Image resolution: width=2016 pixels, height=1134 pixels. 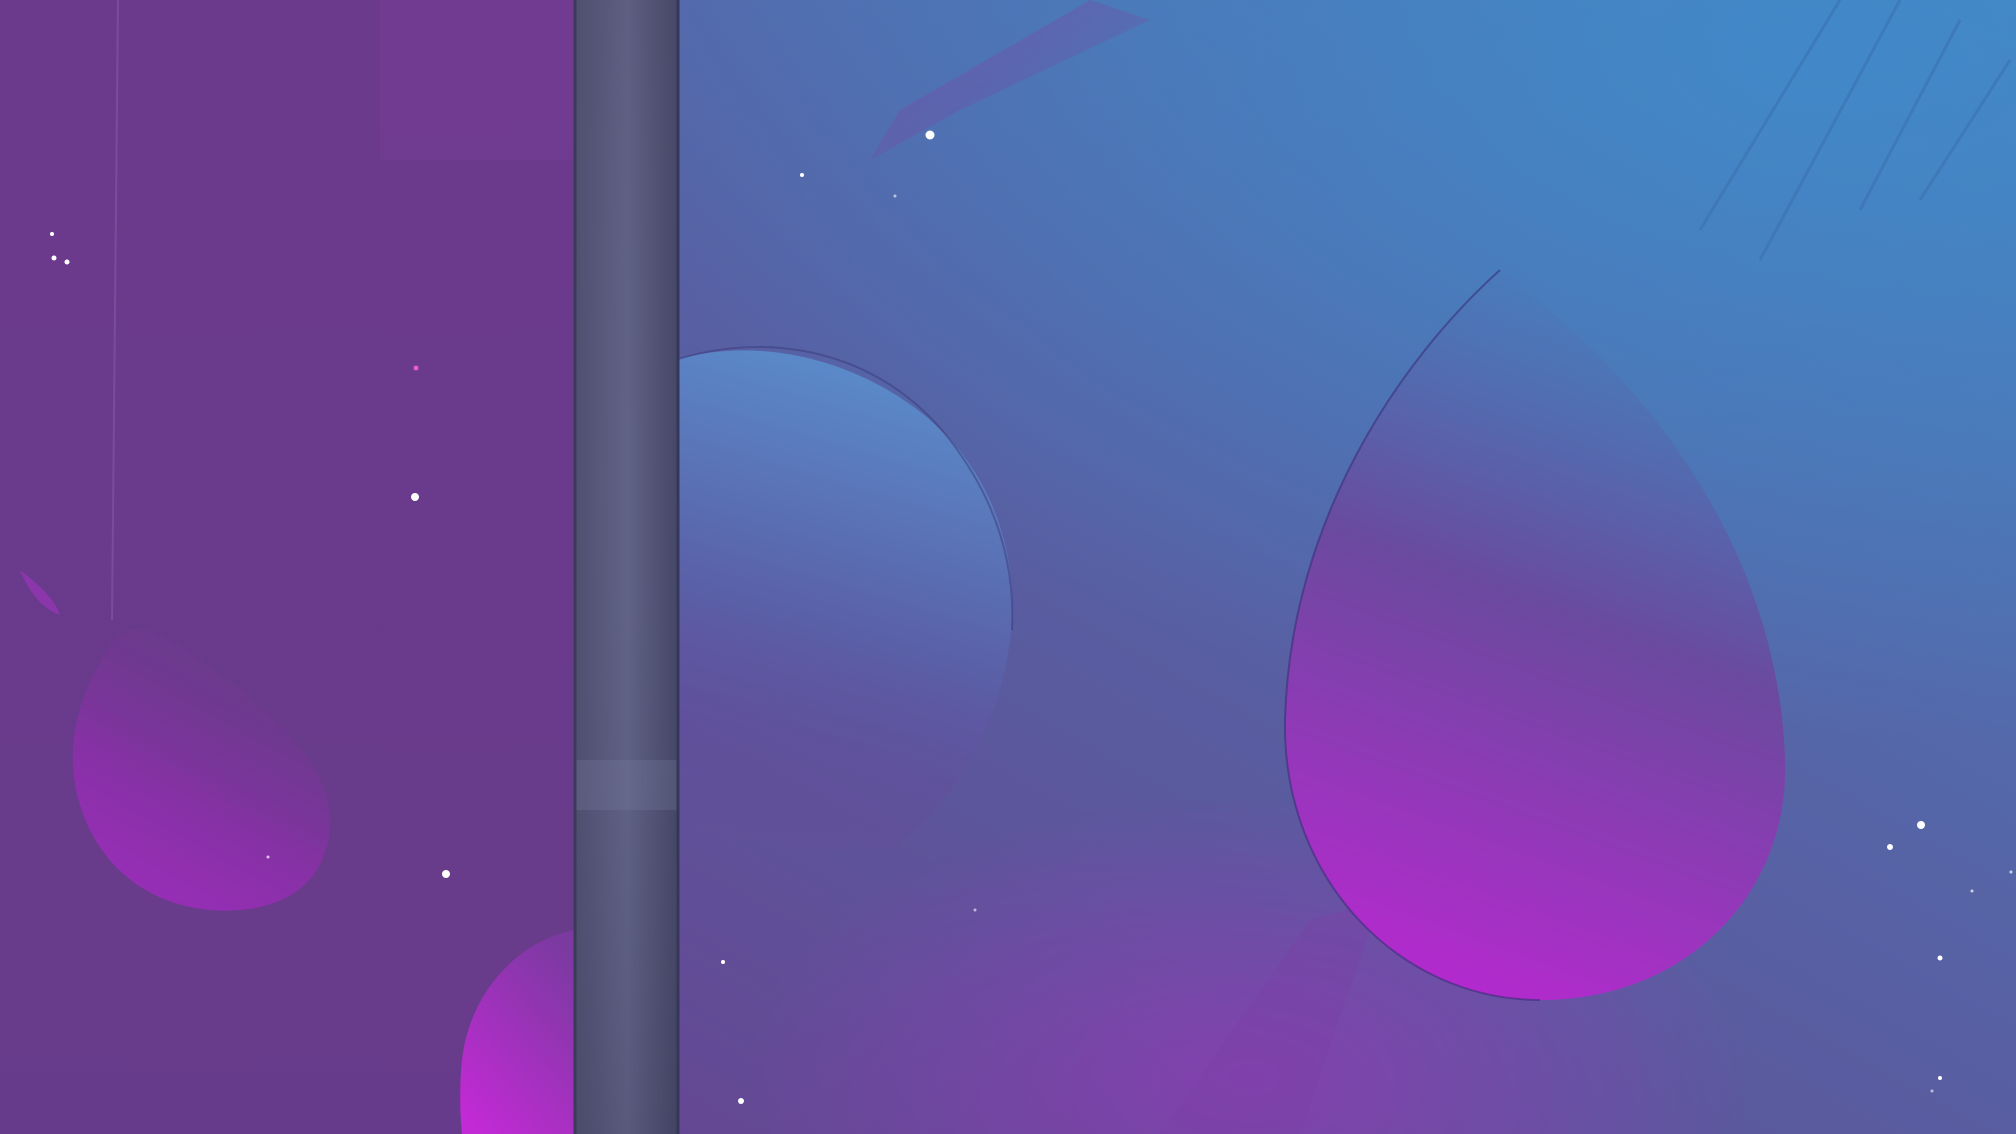 What do you see at coordinates (627, 785) in the screenshot?
I see `pillar-highlight-band` at bounding box center [627, 785].